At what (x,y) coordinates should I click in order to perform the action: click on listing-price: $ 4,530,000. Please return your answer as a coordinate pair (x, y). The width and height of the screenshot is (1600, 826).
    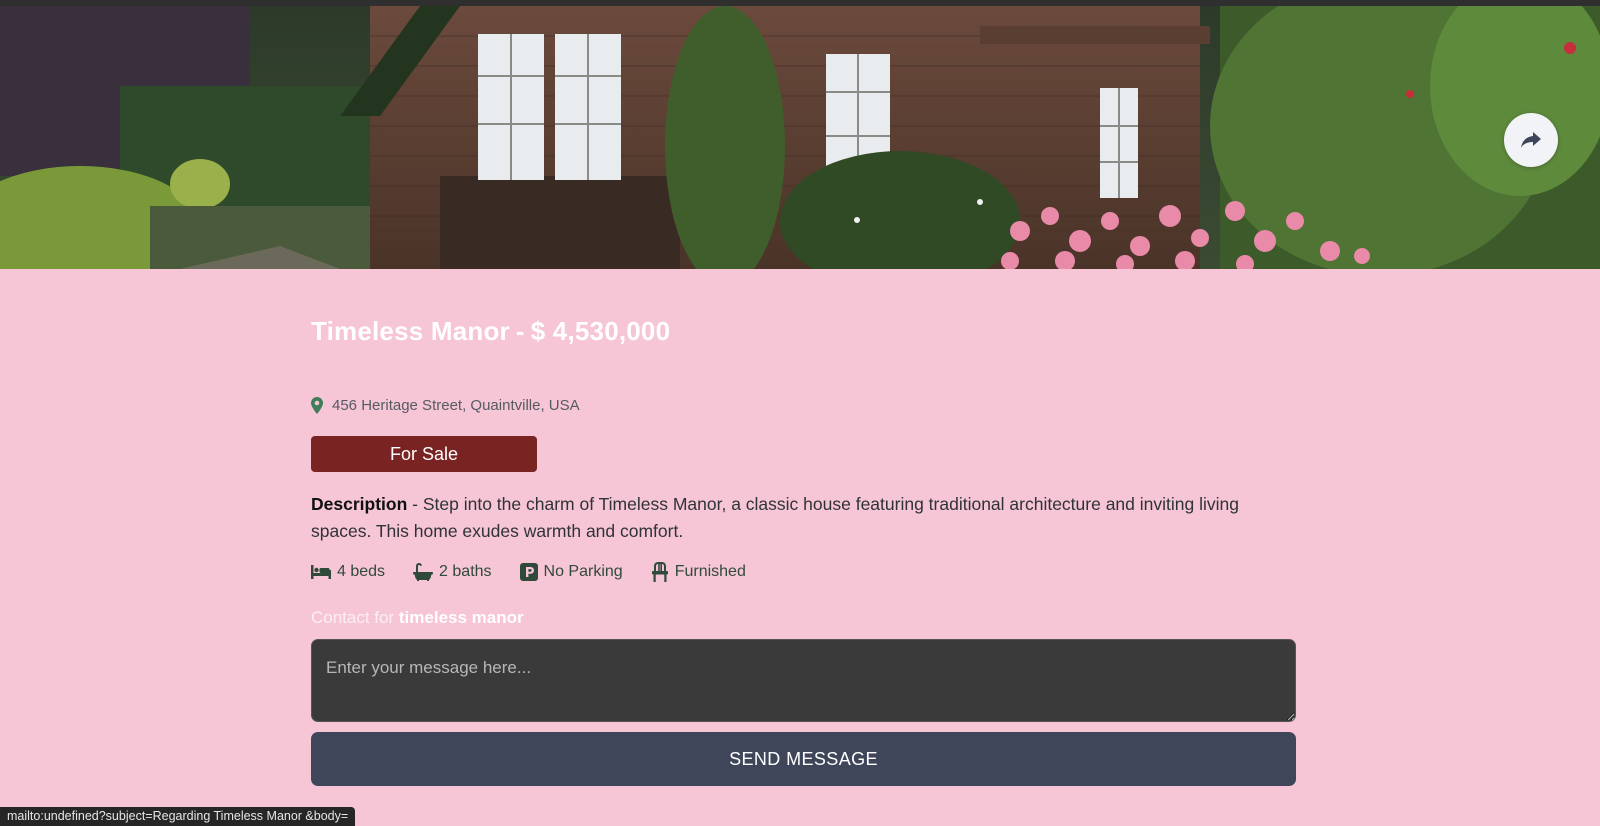
    Looking at the image, I should click on (600, 331).